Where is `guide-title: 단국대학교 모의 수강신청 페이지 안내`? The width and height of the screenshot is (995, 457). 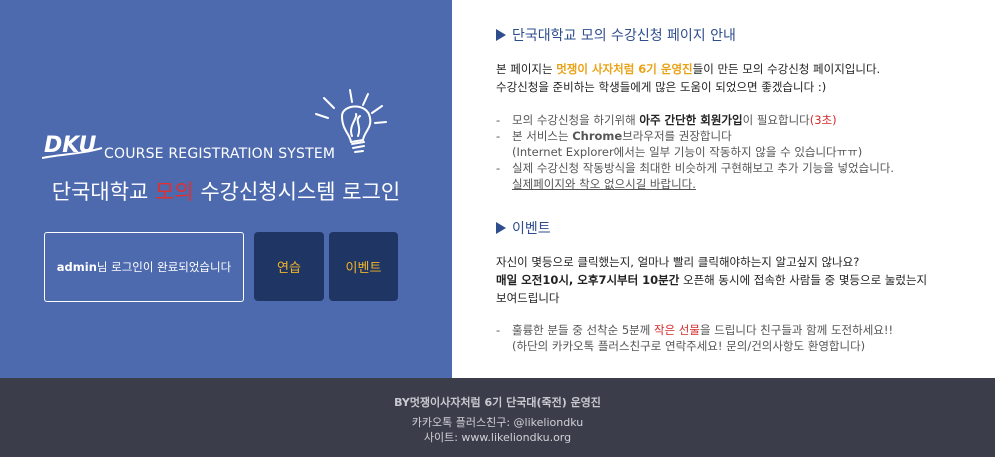 guide-title: 단국대학교 모의 수강신청 페이지 안내 is located at coordinates (616, 35).